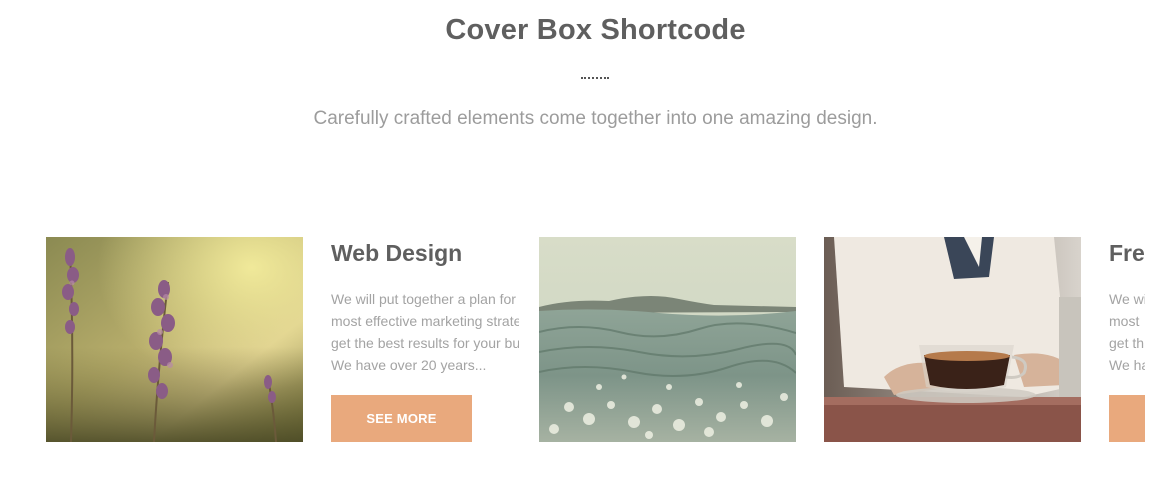  I want to click on slide-description: We wi most get th We ha, so click(1127, 332).